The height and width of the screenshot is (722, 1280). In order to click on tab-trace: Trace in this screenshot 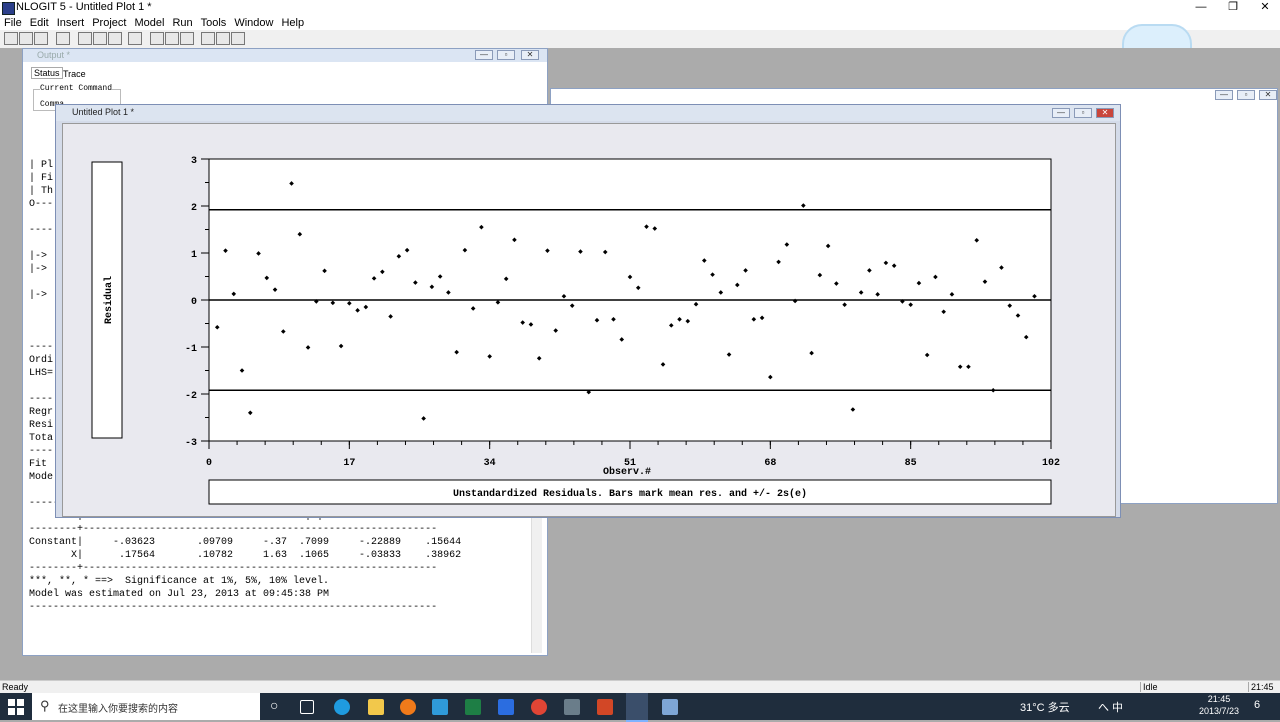, I will do `click(74, 74)`.